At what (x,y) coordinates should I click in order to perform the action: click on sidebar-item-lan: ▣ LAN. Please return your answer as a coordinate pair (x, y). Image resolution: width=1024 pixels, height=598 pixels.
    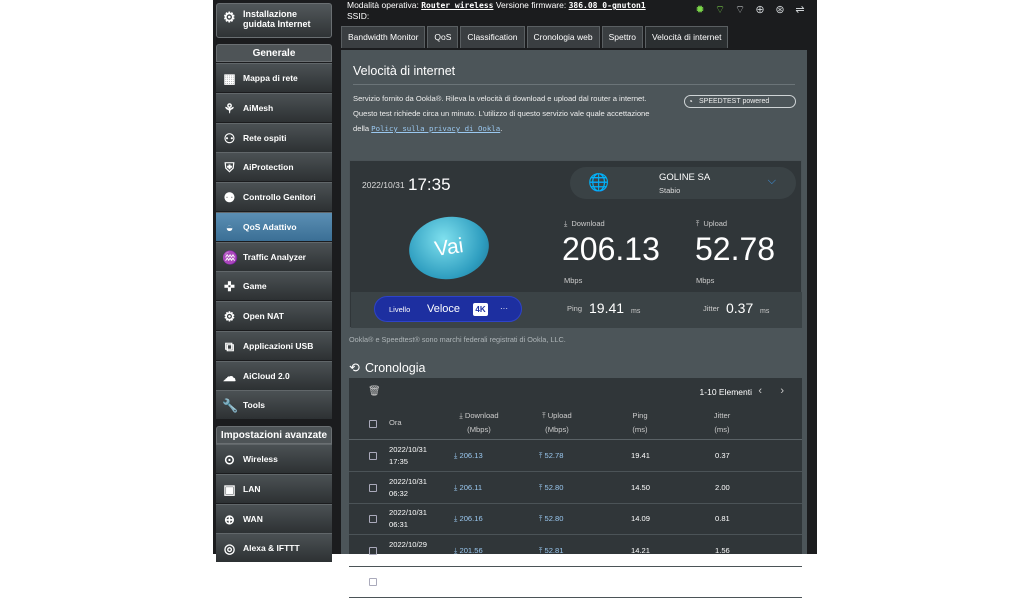
    Looking at the image, I should click on (274, 488).